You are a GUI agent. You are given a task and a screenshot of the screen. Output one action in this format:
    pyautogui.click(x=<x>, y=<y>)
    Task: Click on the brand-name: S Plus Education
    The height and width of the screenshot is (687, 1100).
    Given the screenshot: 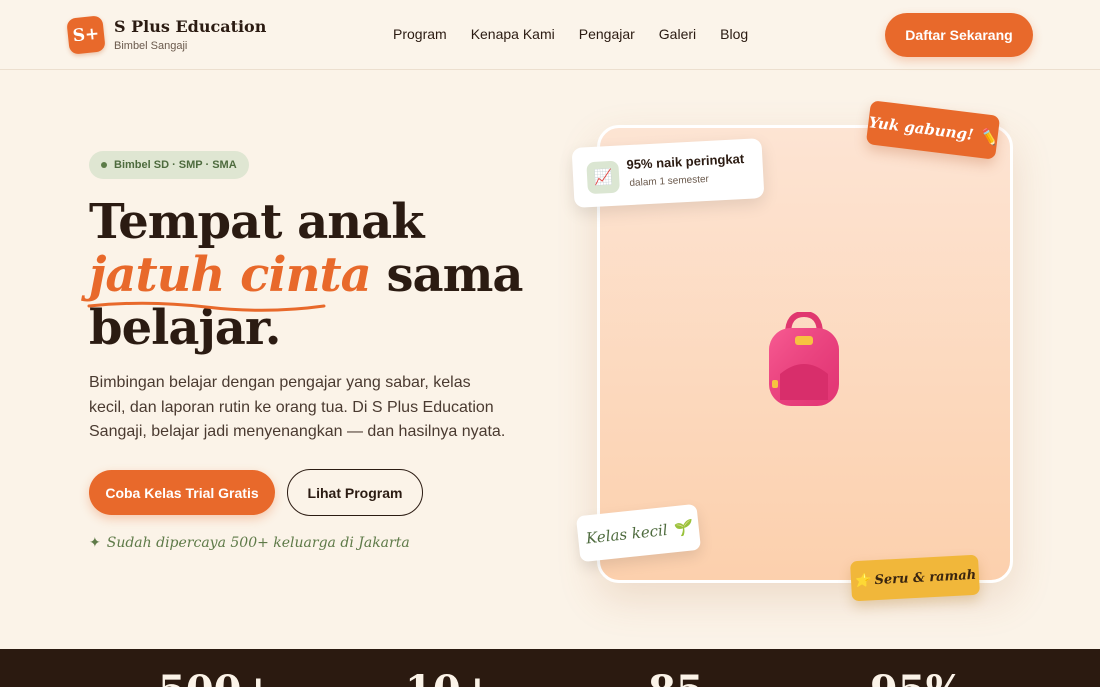 What is the action you would take?
    pyautogui.click(x=190, y=26)
    